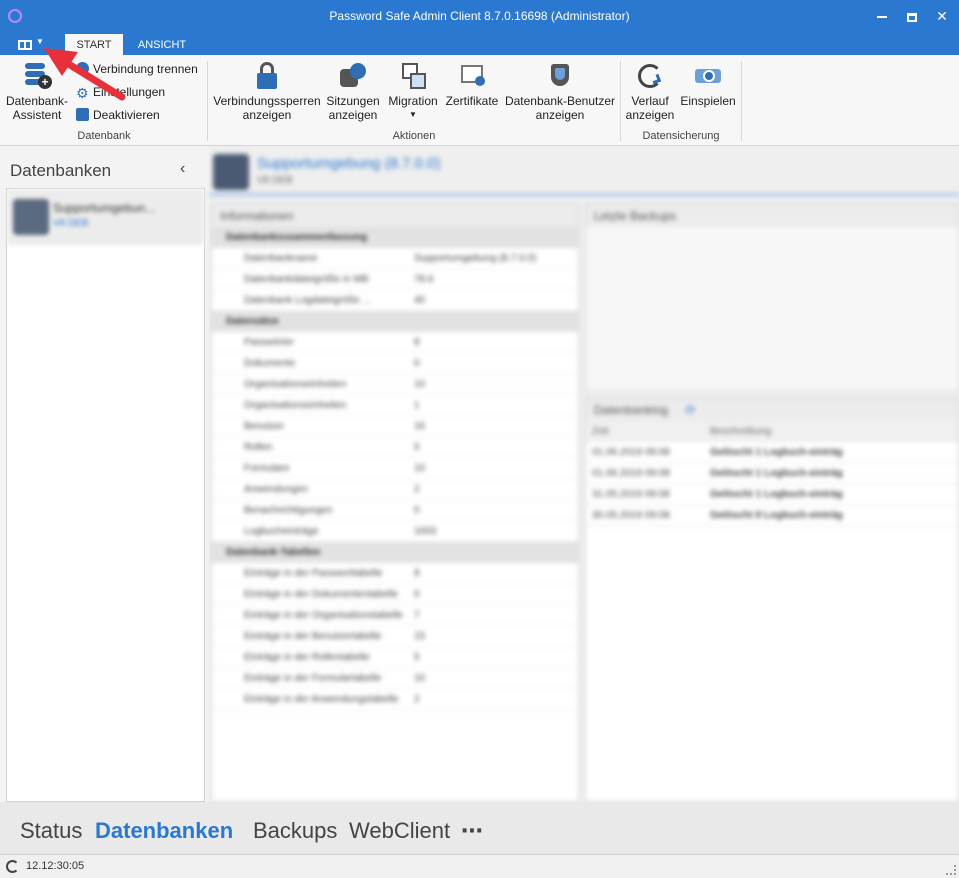 The height and width of the screenshot is (878, 959). I want to click on column-header-description: Beschreibung, so click(740, 431).